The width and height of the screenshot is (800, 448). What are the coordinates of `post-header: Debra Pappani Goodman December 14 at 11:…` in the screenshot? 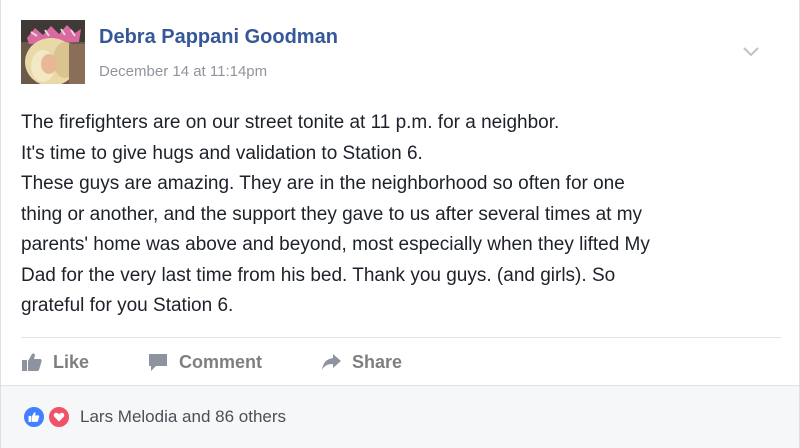 It's located at (401, 52).